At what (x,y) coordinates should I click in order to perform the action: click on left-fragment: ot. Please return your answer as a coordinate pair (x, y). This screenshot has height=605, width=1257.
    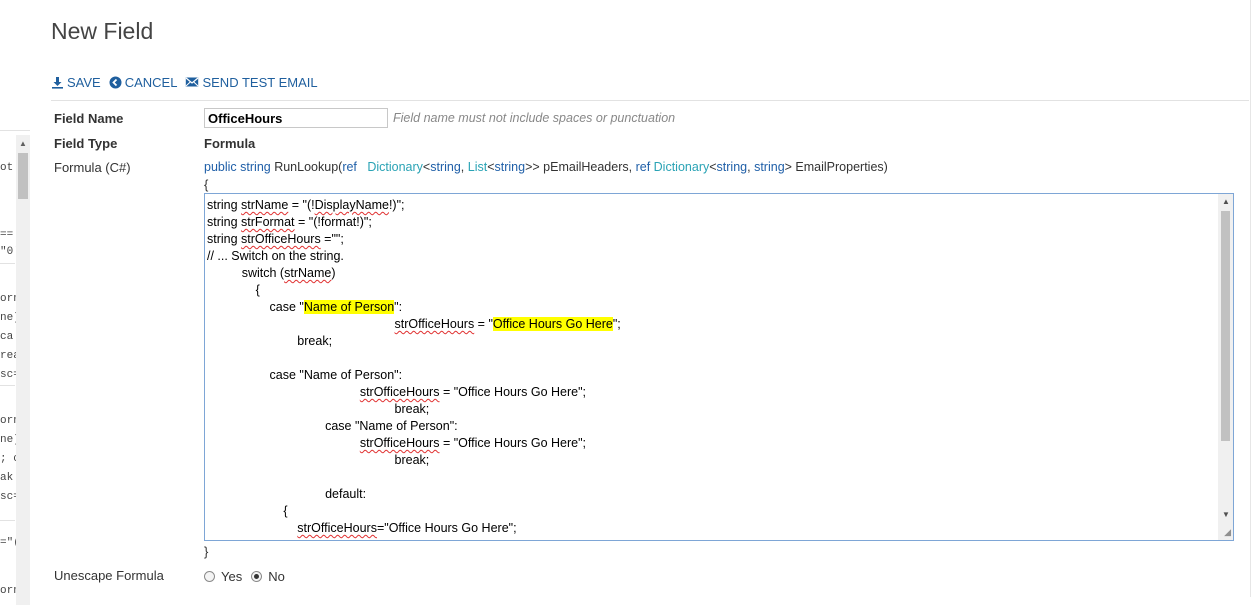
    Looking at the image, I should click on (7, 168).